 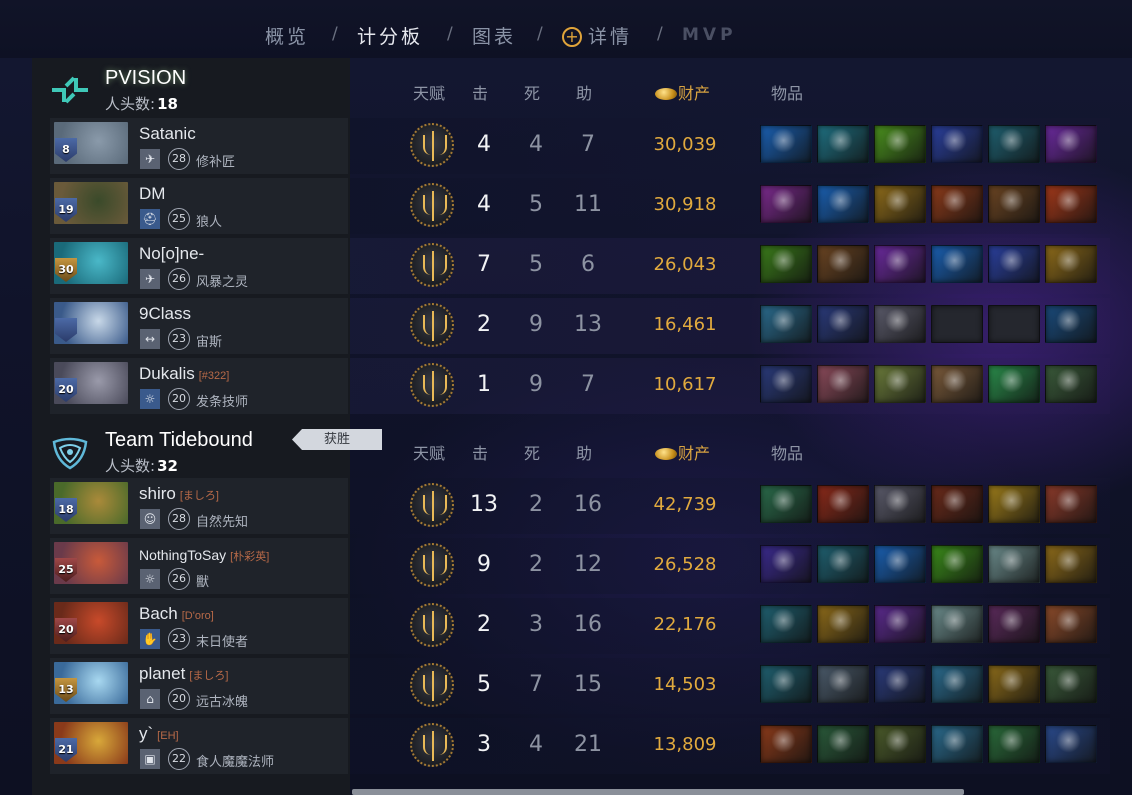 I want to click on player-row: 30 No[o]ne- ✈ 26 风暴之灵, so click(x=199, y=266).